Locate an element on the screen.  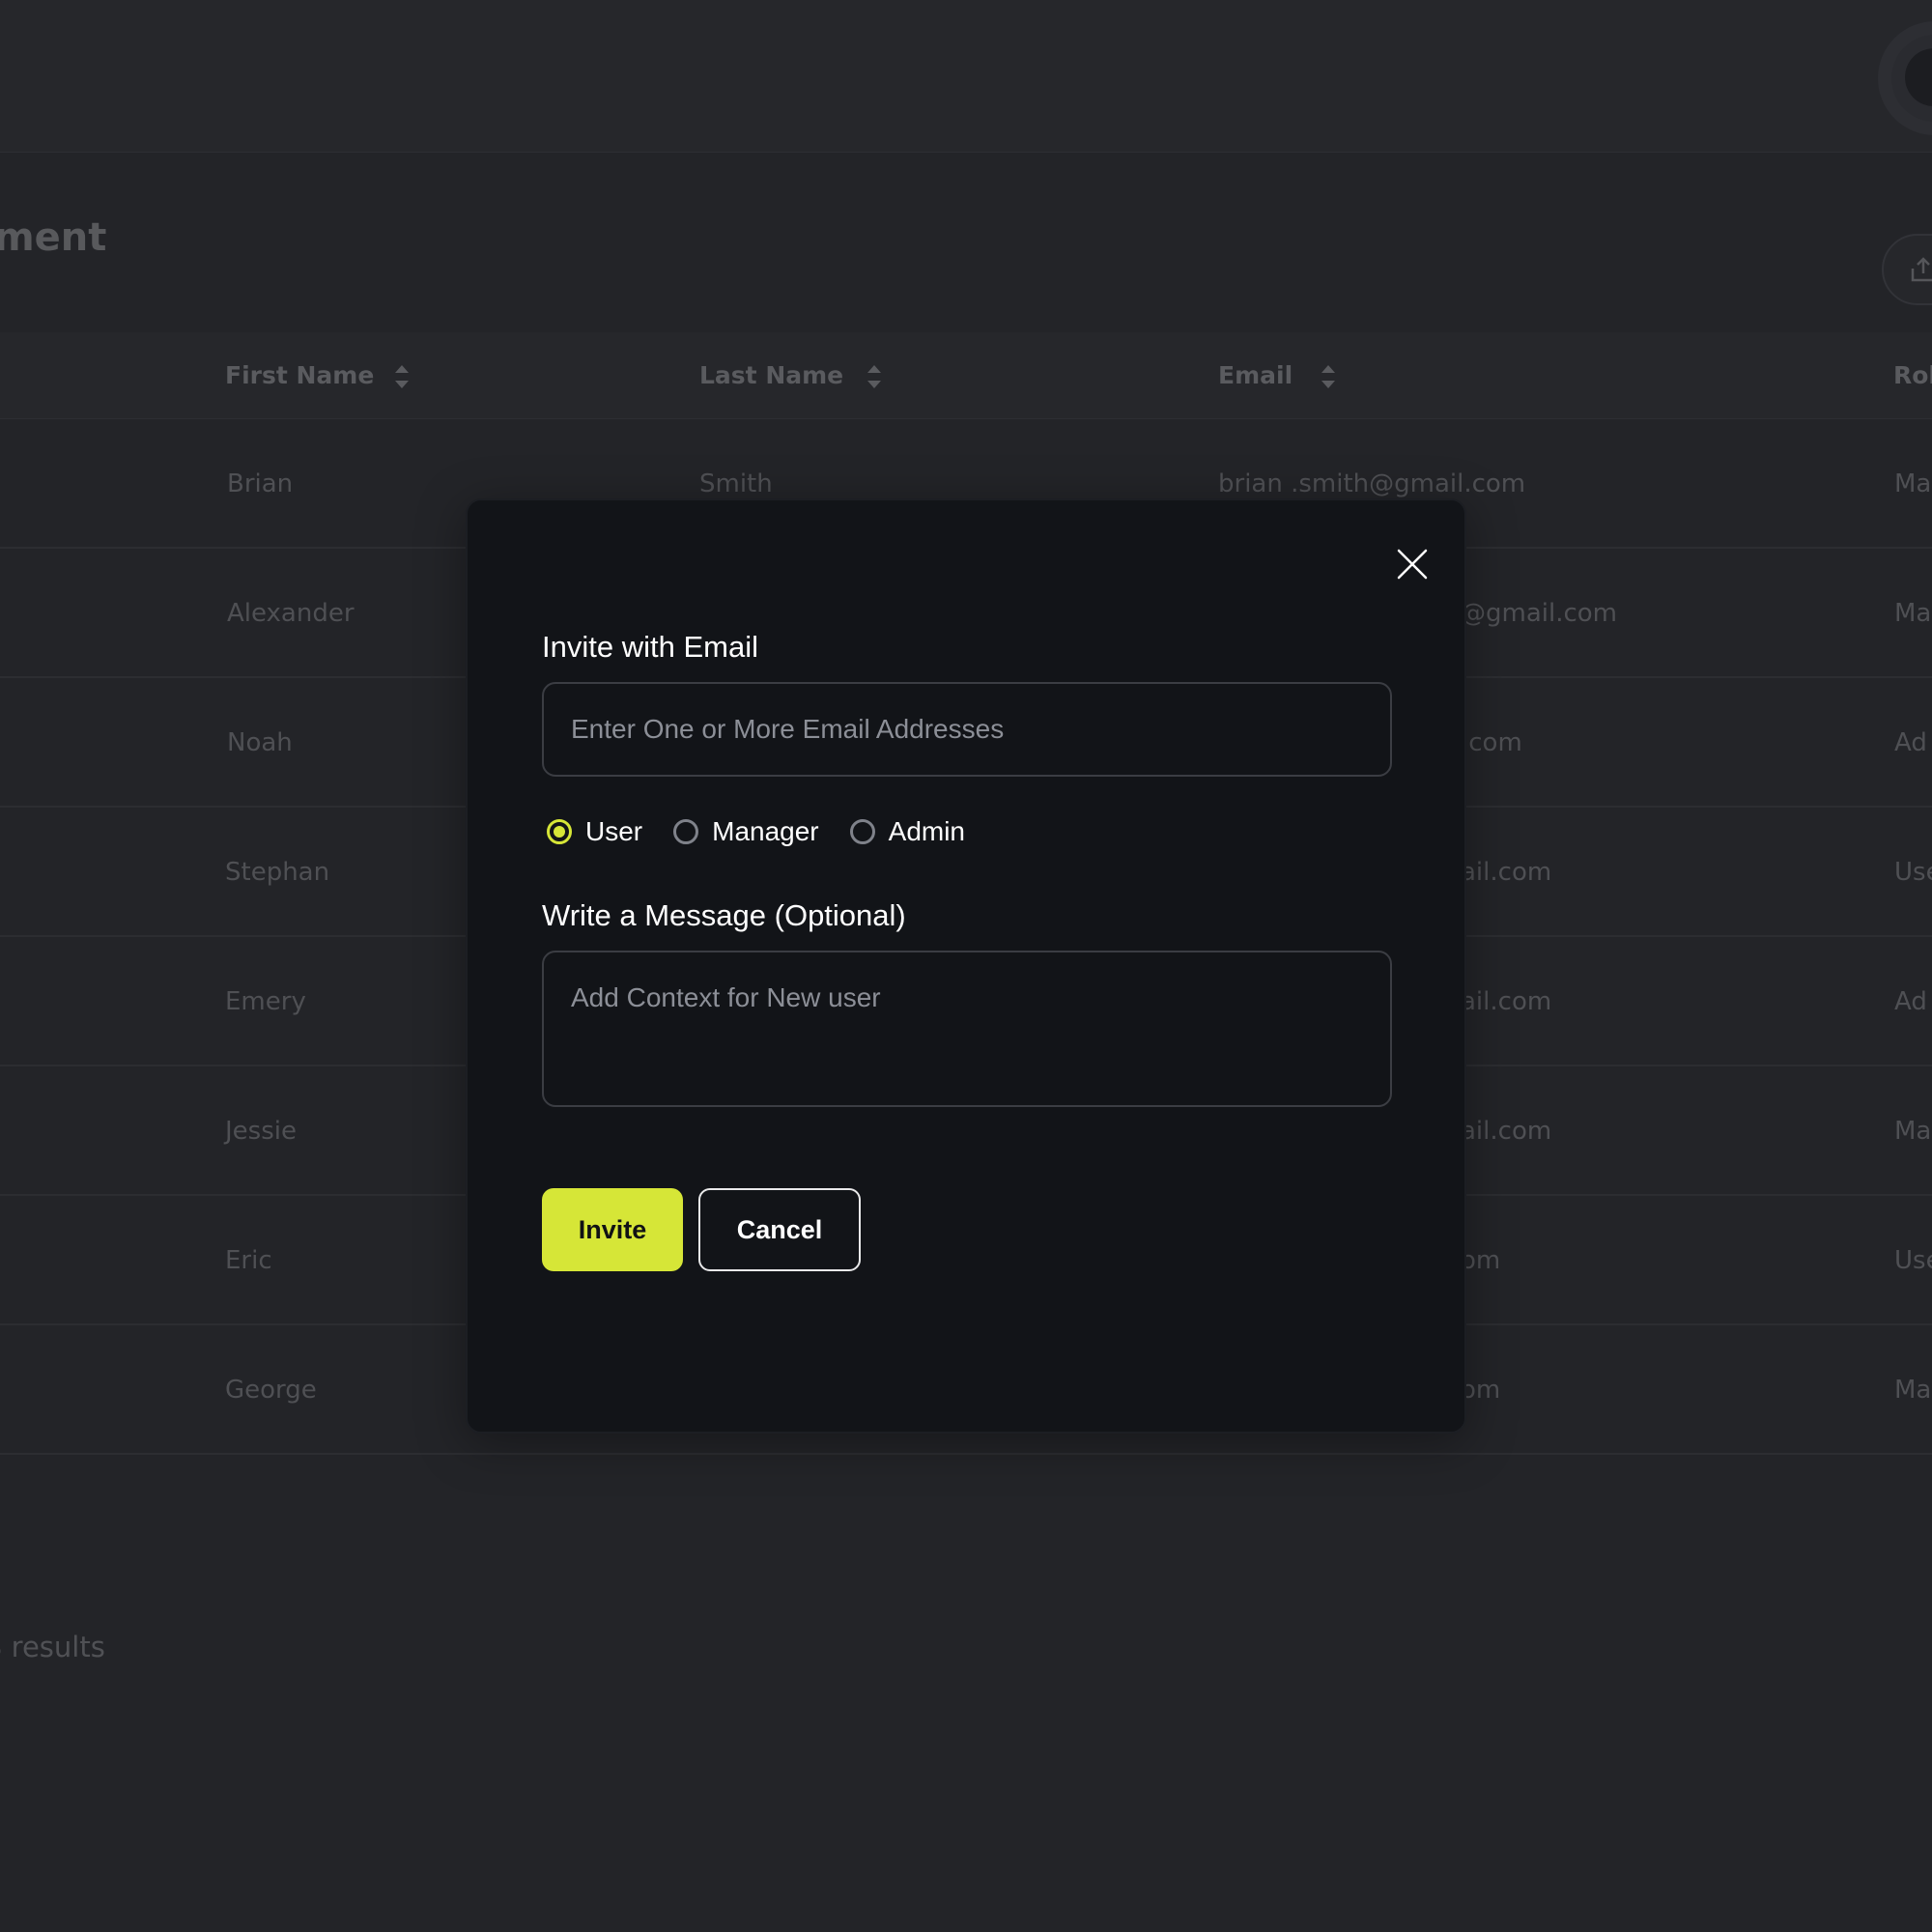
top-bar is located at coordinates (966, 76).